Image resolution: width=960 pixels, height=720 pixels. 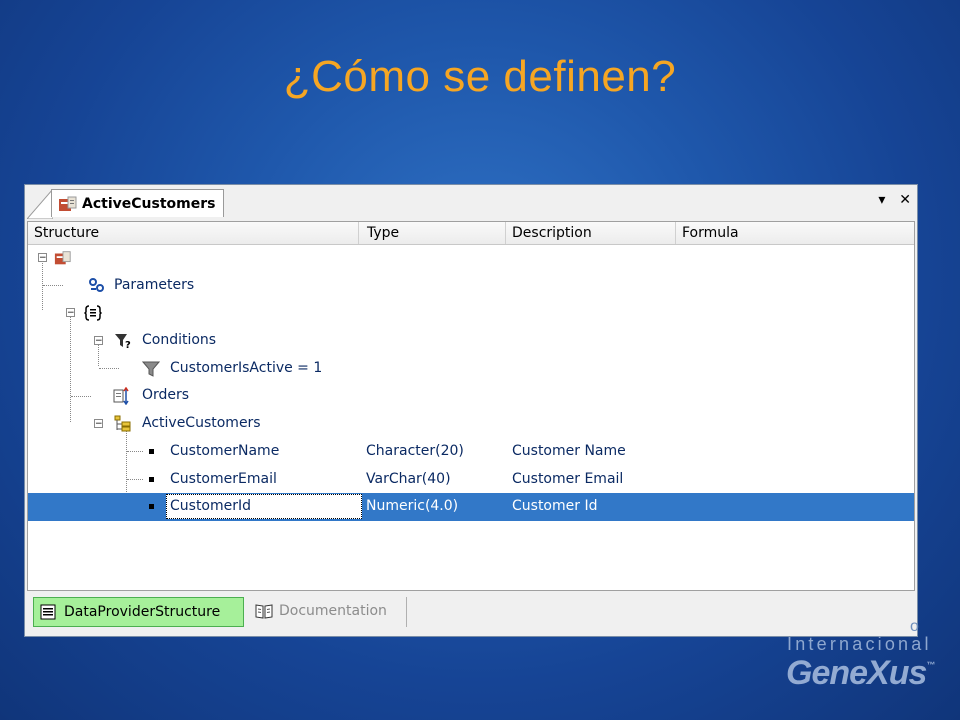 I want to click on tree-node-label: Conditions, so click(x=179, y=340).